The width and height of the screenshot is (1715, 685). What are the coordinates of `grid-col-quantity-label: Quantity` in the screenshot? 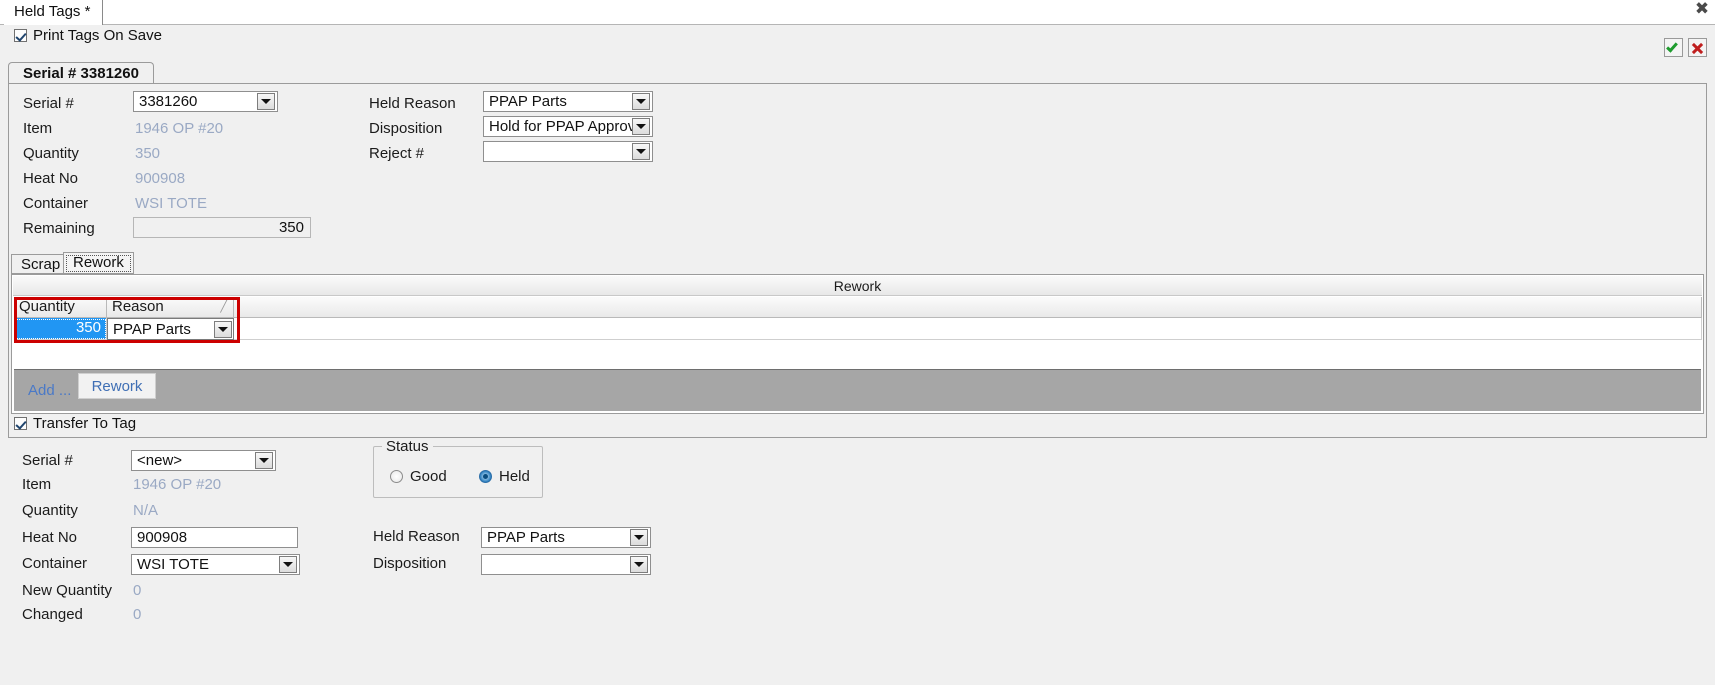 It's located at (47, 306).